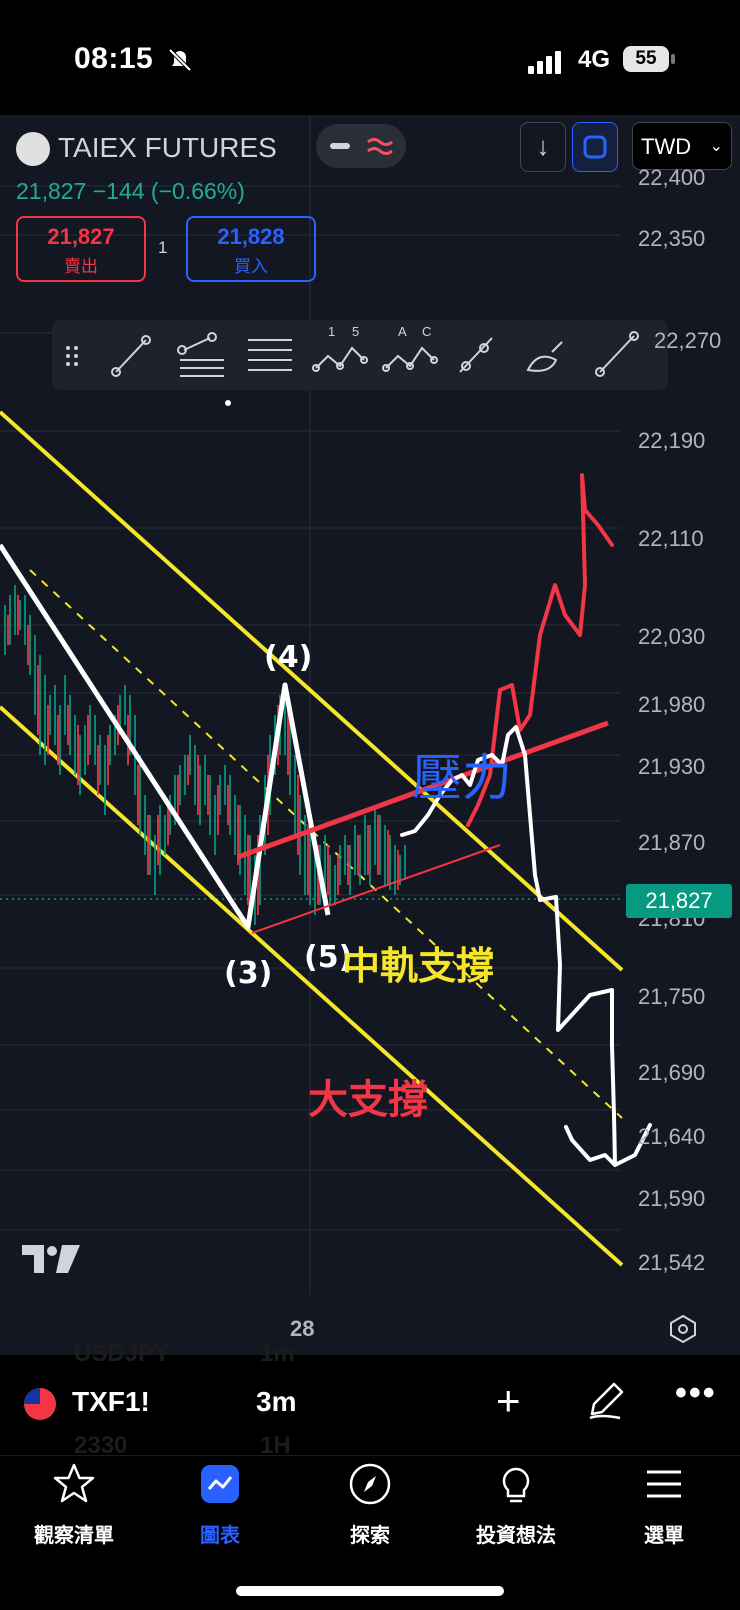 The width and height of the screenshot is (740, 1610). What do you see at coordinates (165, 736) in the screenshot?
I see `wave-path` at bounding box center [165, 736].